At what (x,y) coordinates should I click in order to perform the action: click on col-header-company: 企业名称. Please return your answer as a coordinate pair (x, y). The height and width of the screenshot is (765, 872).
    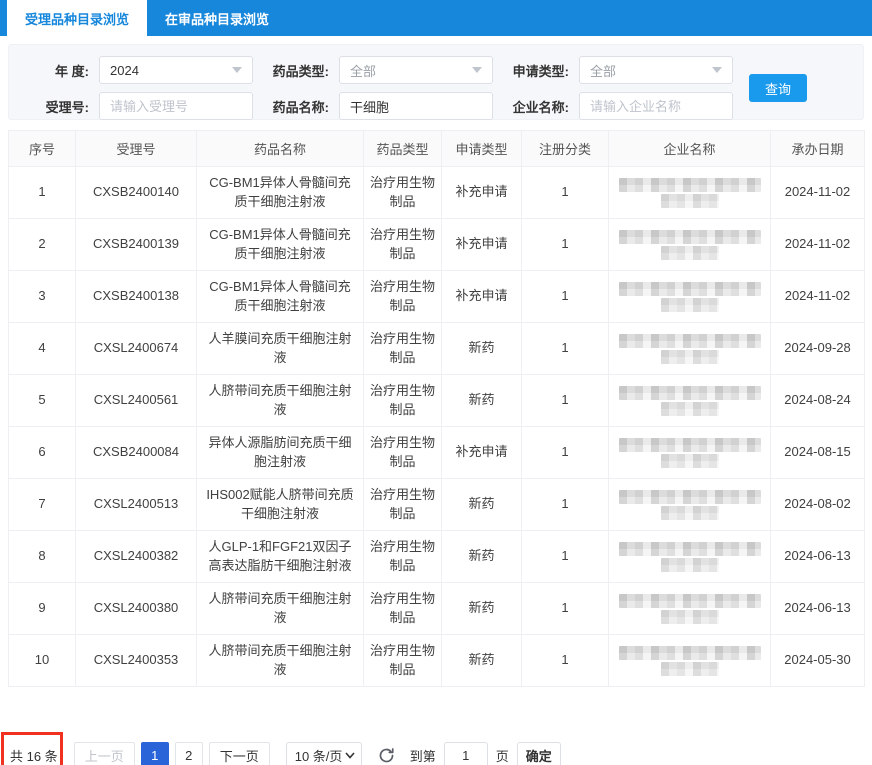
    Looking at the image, I should click on (689, 148).